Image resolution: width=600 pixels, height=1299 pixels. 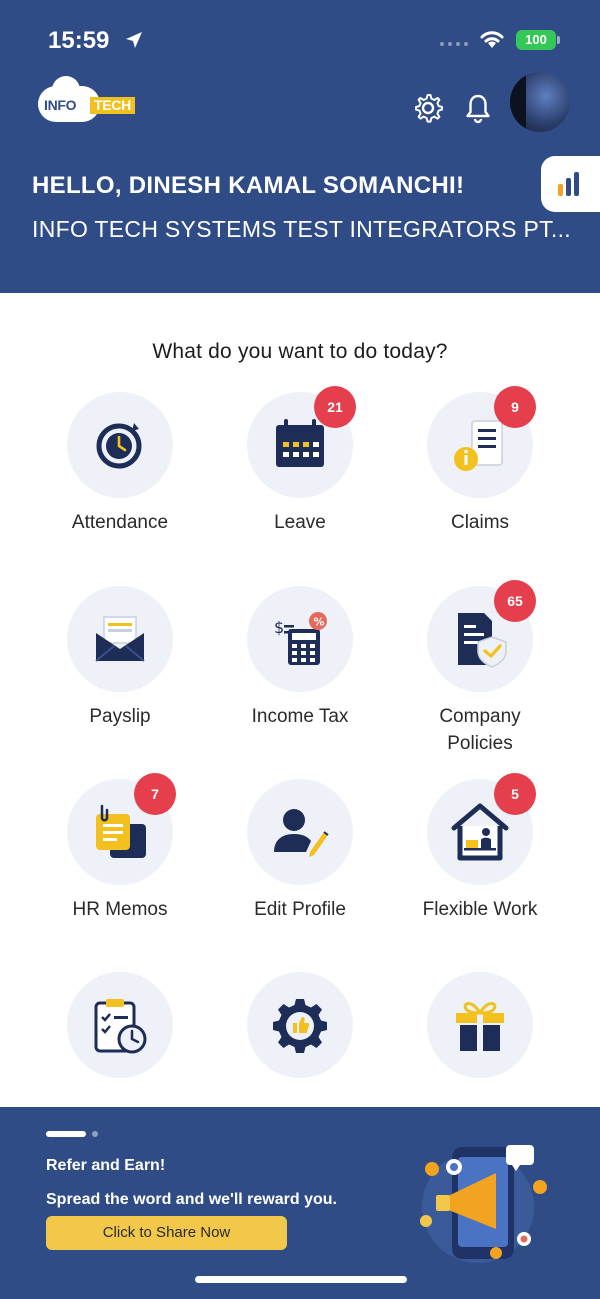 What do you see at coordinates (300, 716) in the screenshot?
I see `tile-label: Income Tax` at bounding box center [300, 716].